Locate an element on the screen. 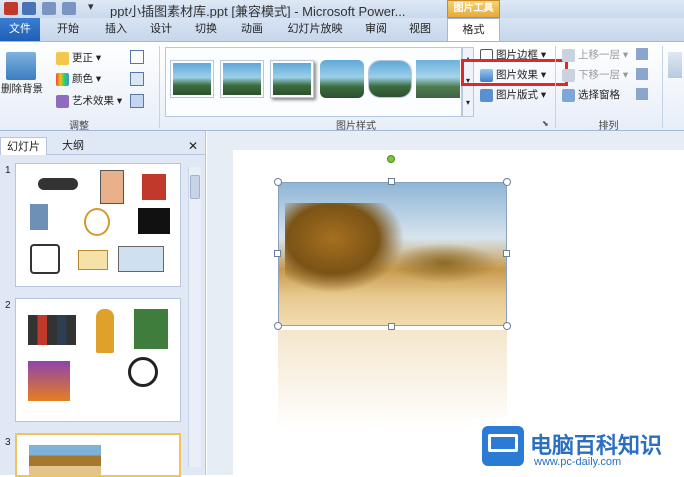 The image size is (684, 477). context-tab-header: 图片工具 is located at coordinates (473, 9).